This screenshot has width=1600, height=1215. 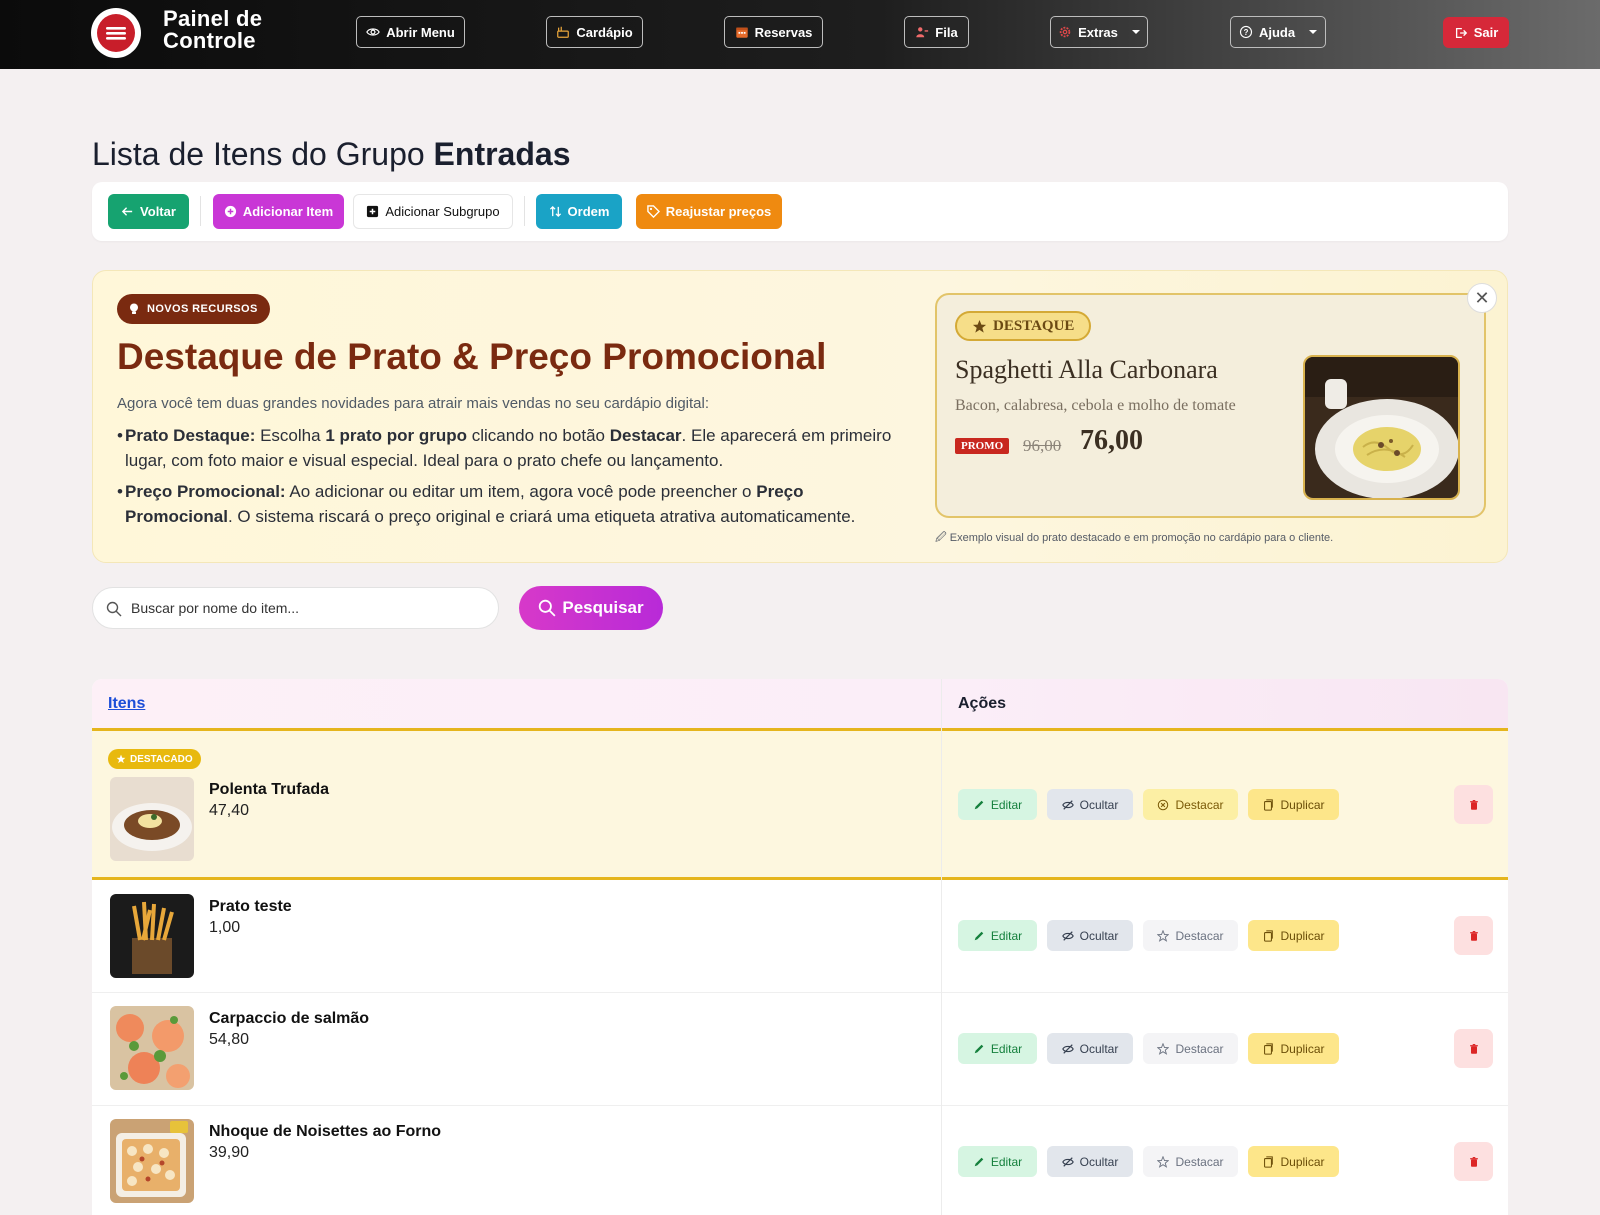 I want to click on eye-icon, so click(x=373, y=32).